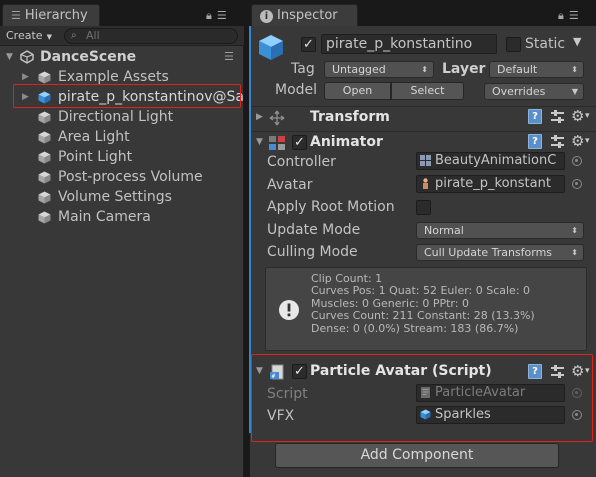 The width and height of the screenshot is (596, 477). What do you see at coordinates (130, 177) in the screenshot?
I see `hierarchy-item-label: Post-process Volume` at bounding box center [130, 177].